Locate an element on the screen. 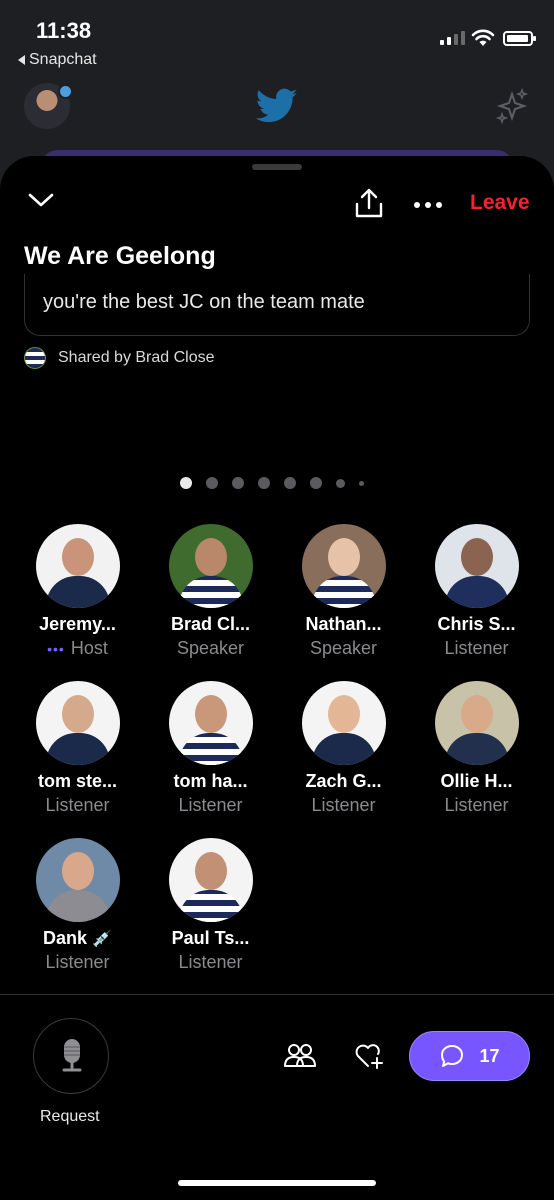 This screenshot has height=1200, width=554. space-title: We Are Geelong is located at coordinates (120, 256).